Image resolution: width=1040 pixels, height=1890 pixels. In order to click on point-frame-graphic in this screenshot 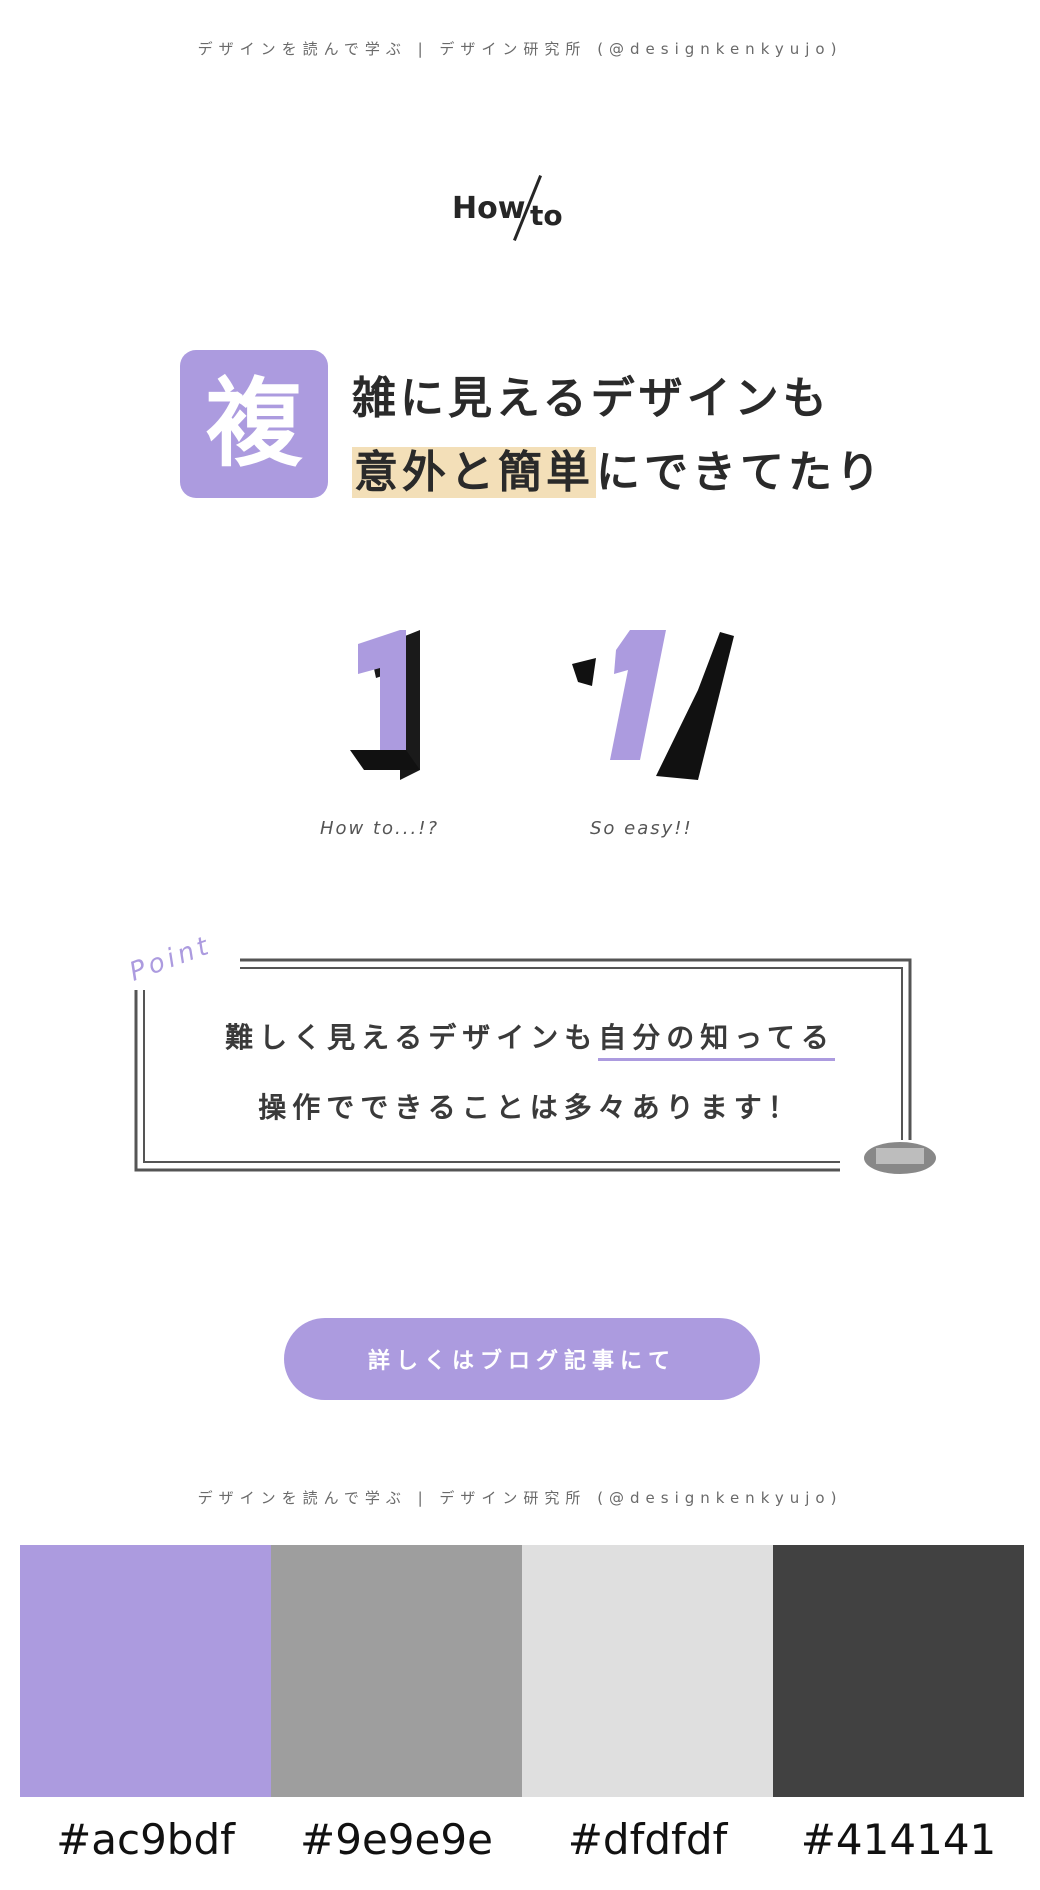, I will do `click(523, 1065)`.